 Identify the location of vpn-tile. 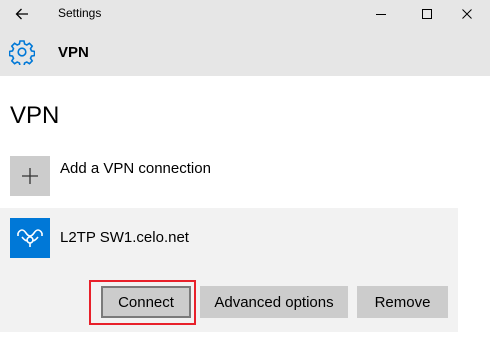
(30, 238).